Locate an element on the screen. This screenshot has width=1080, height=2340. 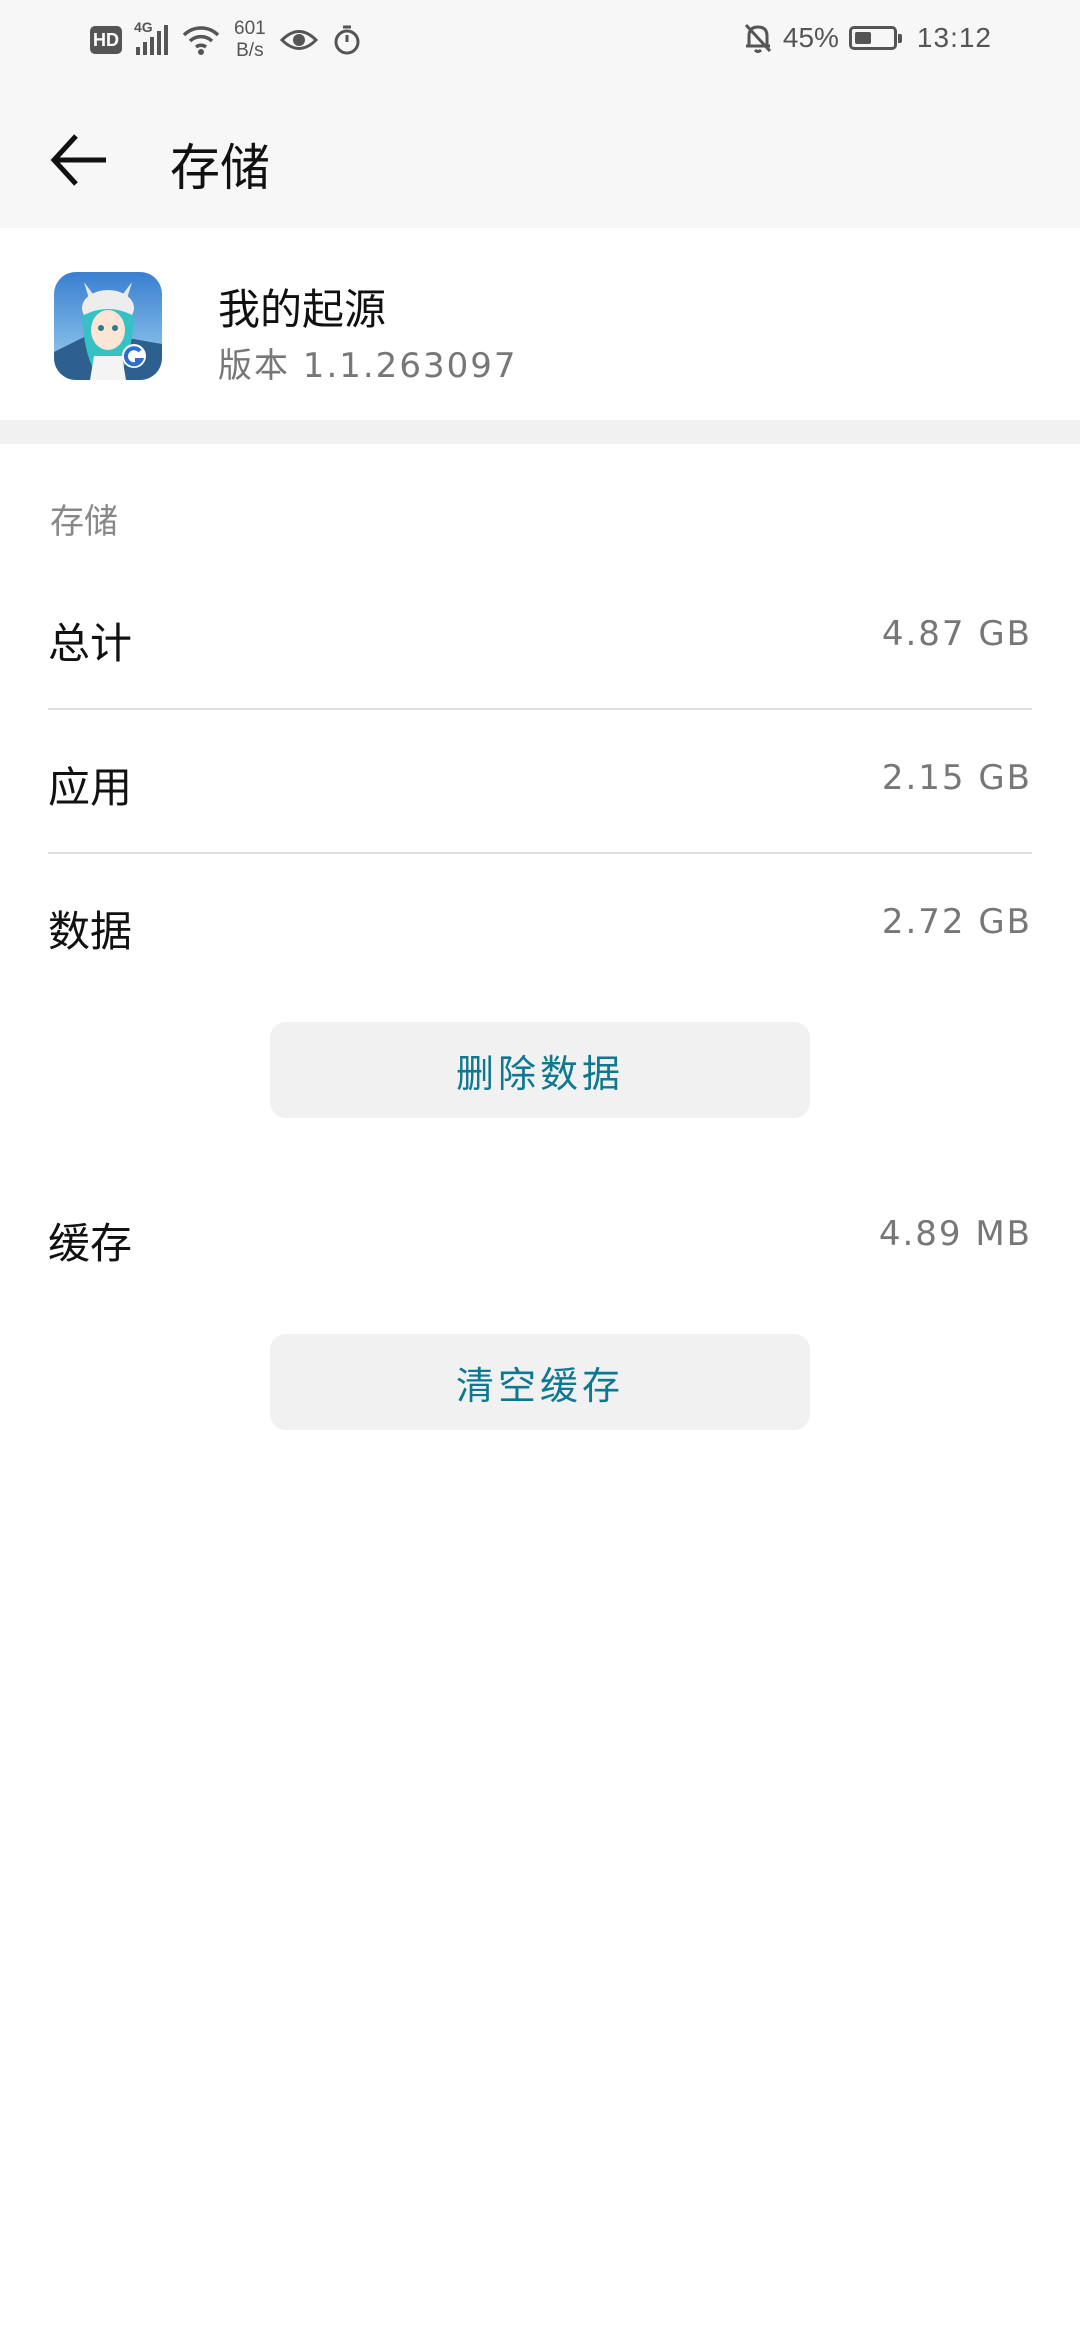
title-bar: 存储 is located at coordinates (540, 158).